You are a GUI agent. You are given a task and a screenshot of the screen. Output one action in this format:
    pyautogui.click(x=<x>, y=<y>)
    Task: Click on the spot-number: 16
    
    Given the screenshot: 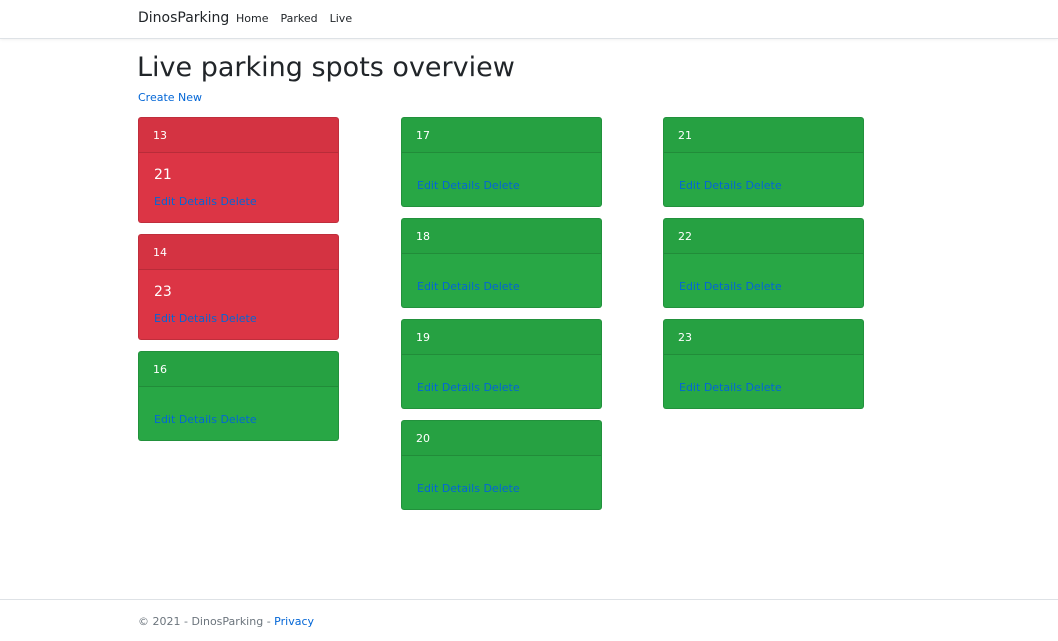 What is the action you would take?
    pyautogui.click(x=238, y=369)
    